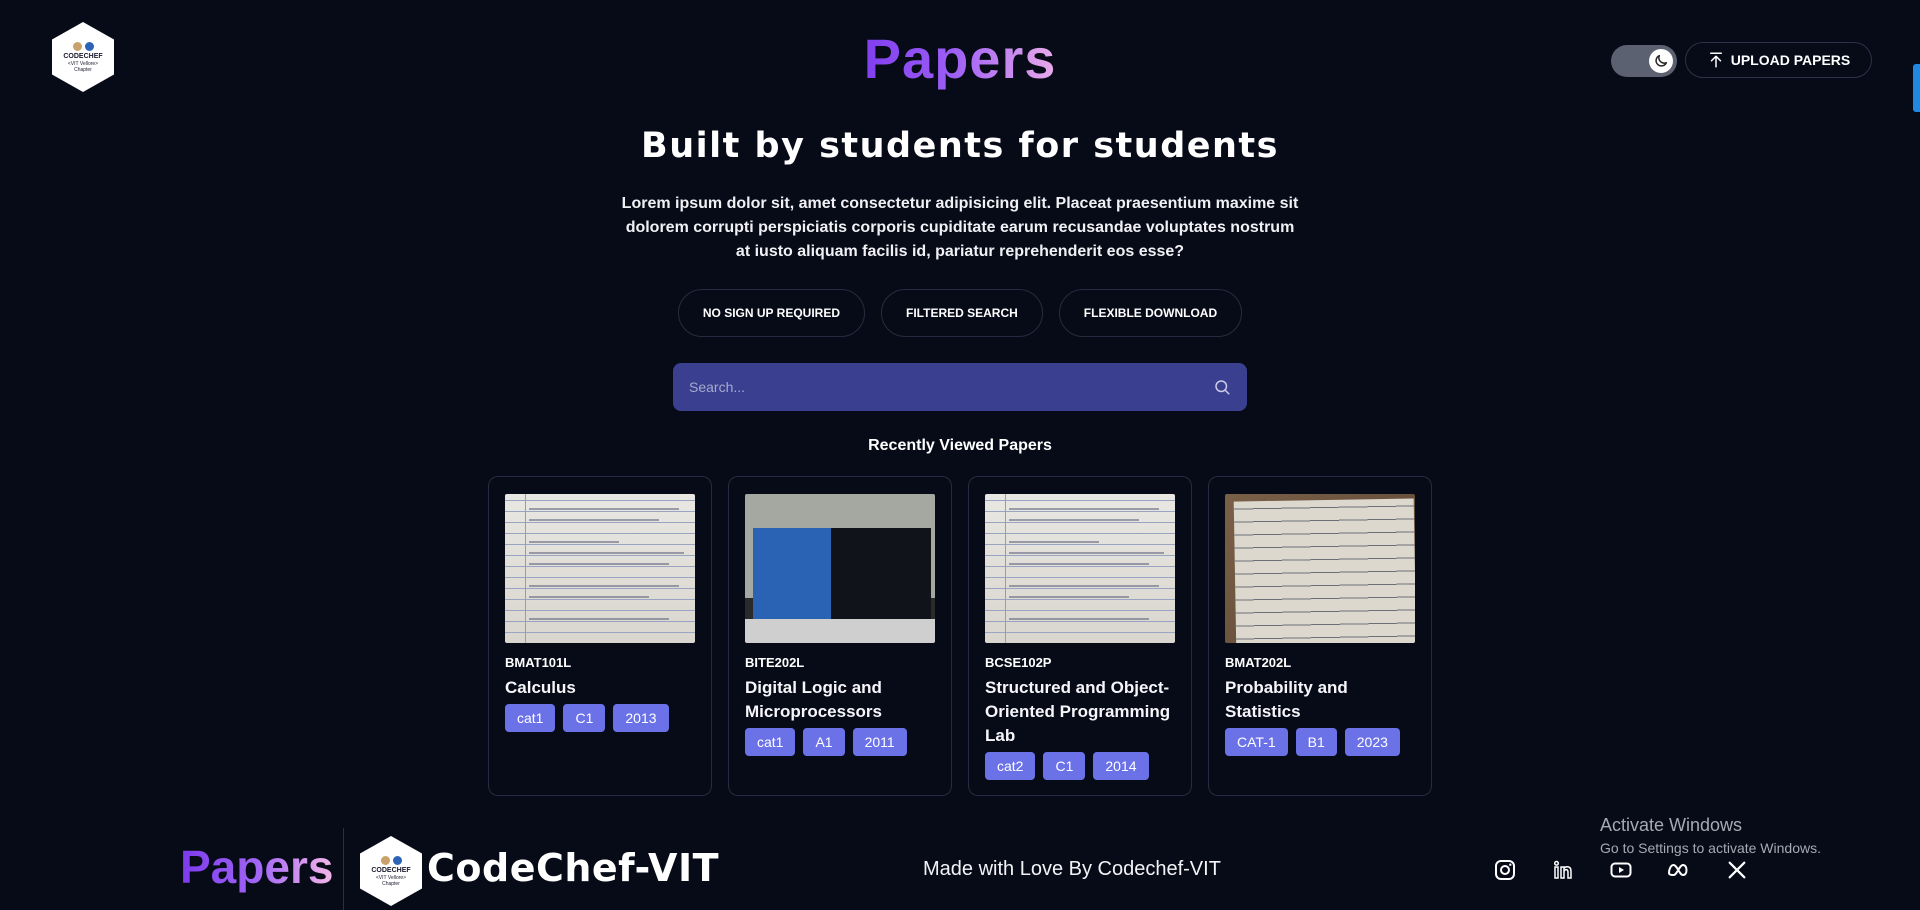 The height and width of the screenshot is (910, 1920). I want to click on tag-slot: B1, so click(1316, 742).